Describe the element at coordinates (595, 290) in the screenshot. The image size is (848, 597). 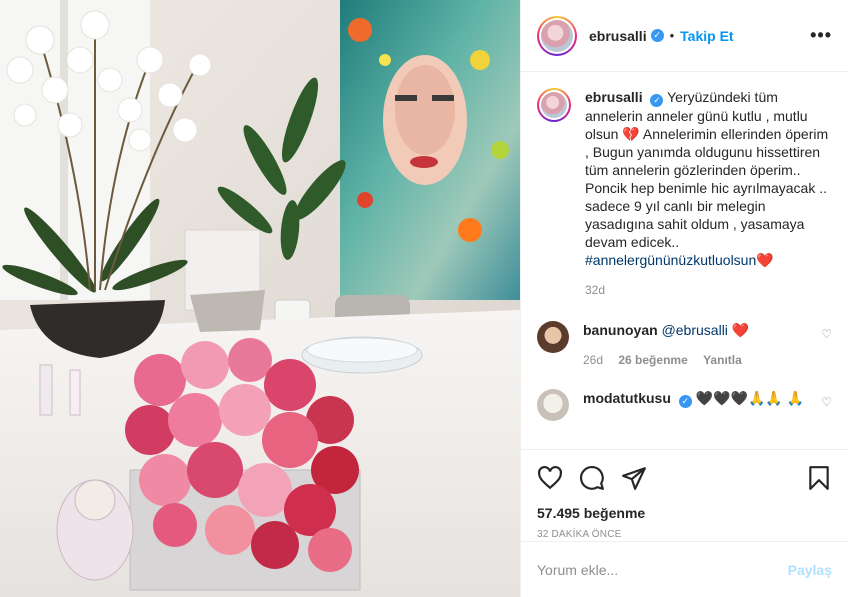
I see `caption-age: 32d` at that location.